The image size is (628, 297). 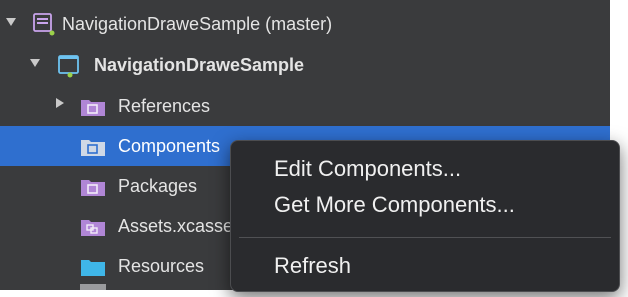 I want to click on disclosure-triangle-closed-icon, so click(x=60, y=103).